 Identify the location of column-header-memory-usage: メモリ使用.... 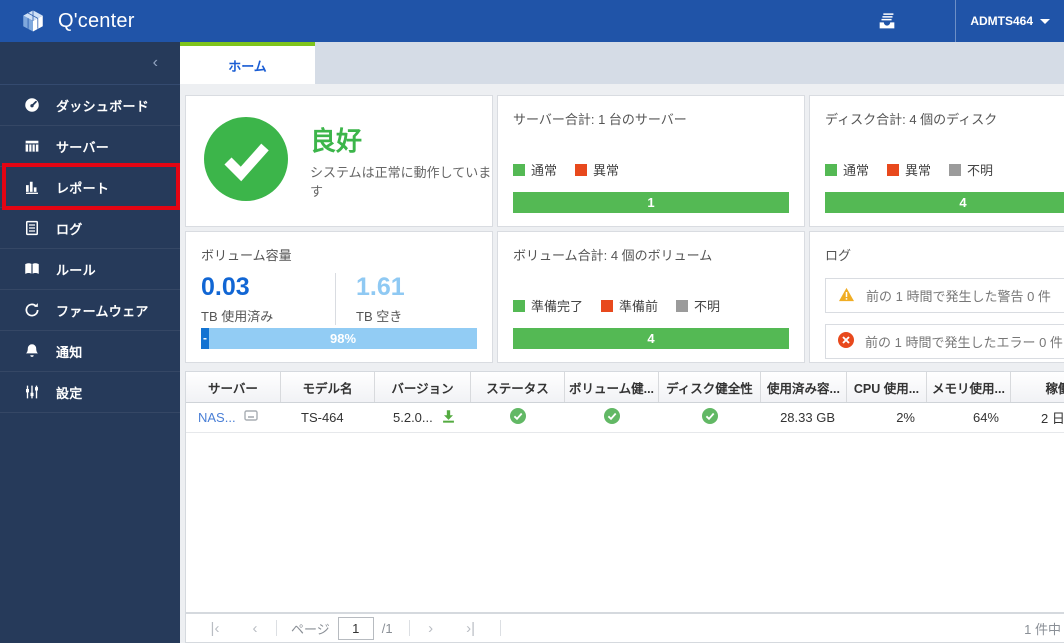
(969, 387).